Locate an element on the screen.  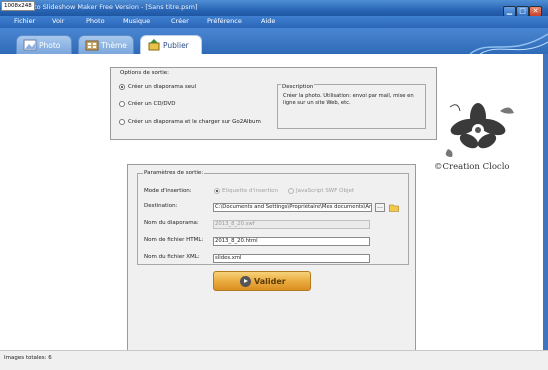
tab-photo-label: Photo is located at coordinates (50, 45).